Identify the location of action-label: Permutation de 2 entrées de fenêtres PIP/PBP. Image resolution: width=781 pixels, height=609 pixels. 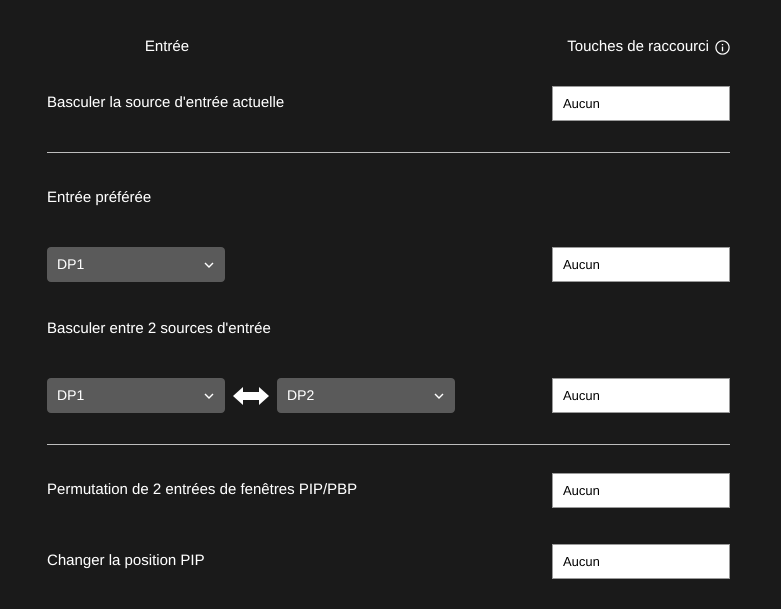
(202, 490).